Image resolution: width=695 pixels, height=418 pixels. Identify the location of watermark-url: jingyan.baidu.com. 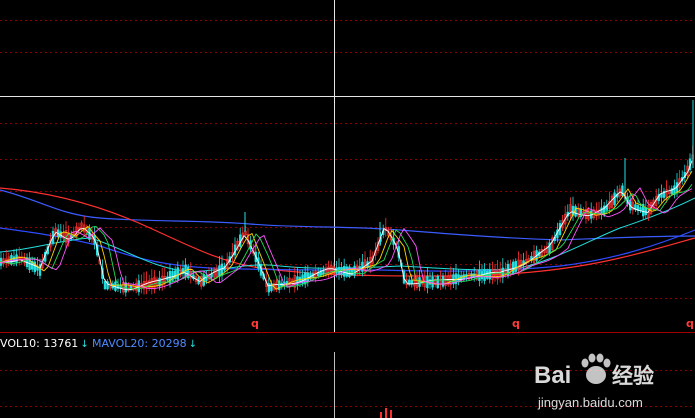
(590, 402).